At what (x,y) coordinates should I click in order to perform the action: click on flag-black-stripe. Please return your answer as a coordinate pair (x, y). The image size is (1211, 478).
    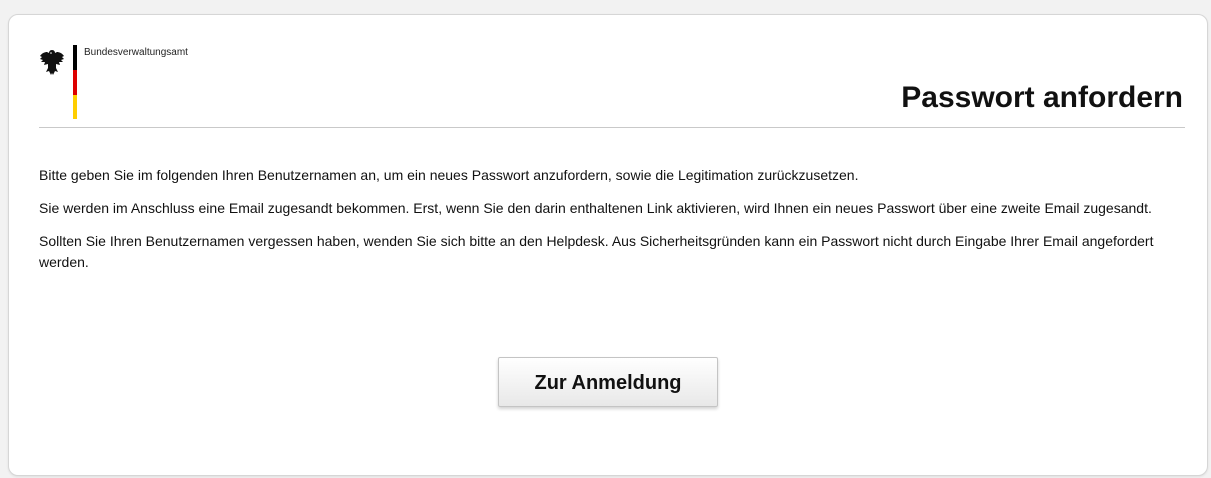
    Looking at the image, I should click on (75, 57).